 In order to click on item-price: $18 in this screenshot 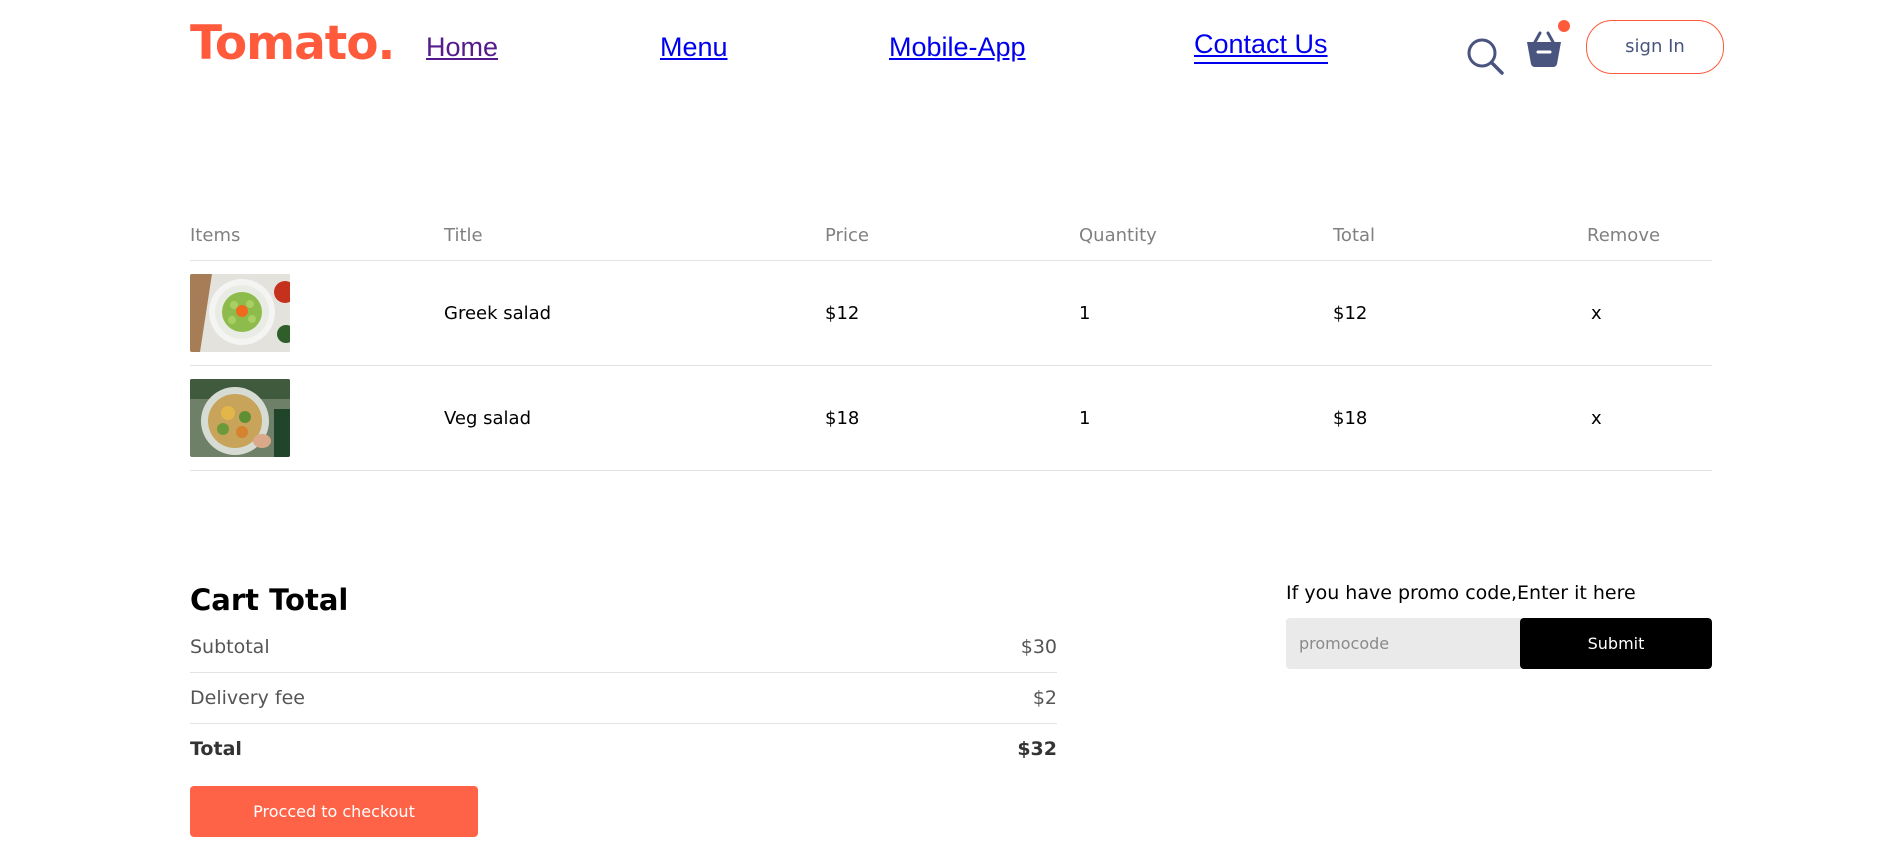, I will do `click(842, 418)`.